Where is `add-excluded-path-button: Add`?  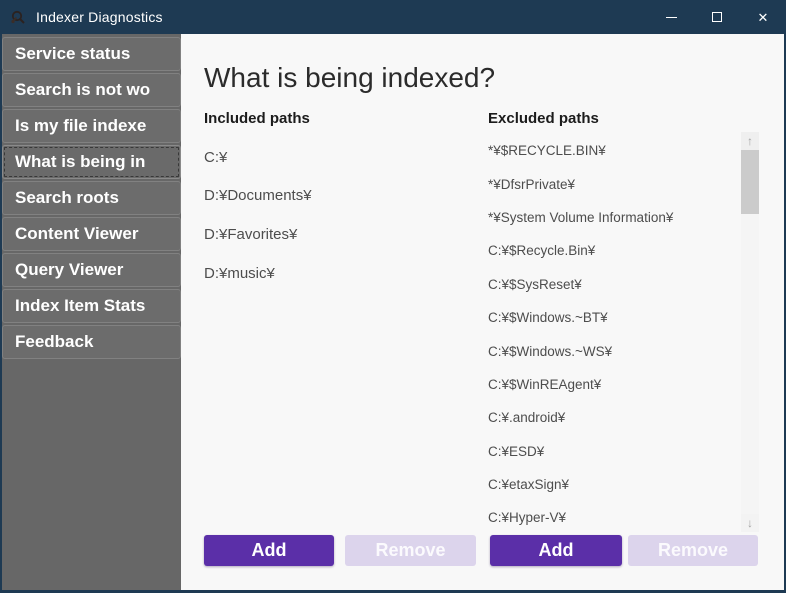 add-excluded-path-button: Add is located at coordinates (556, 550).